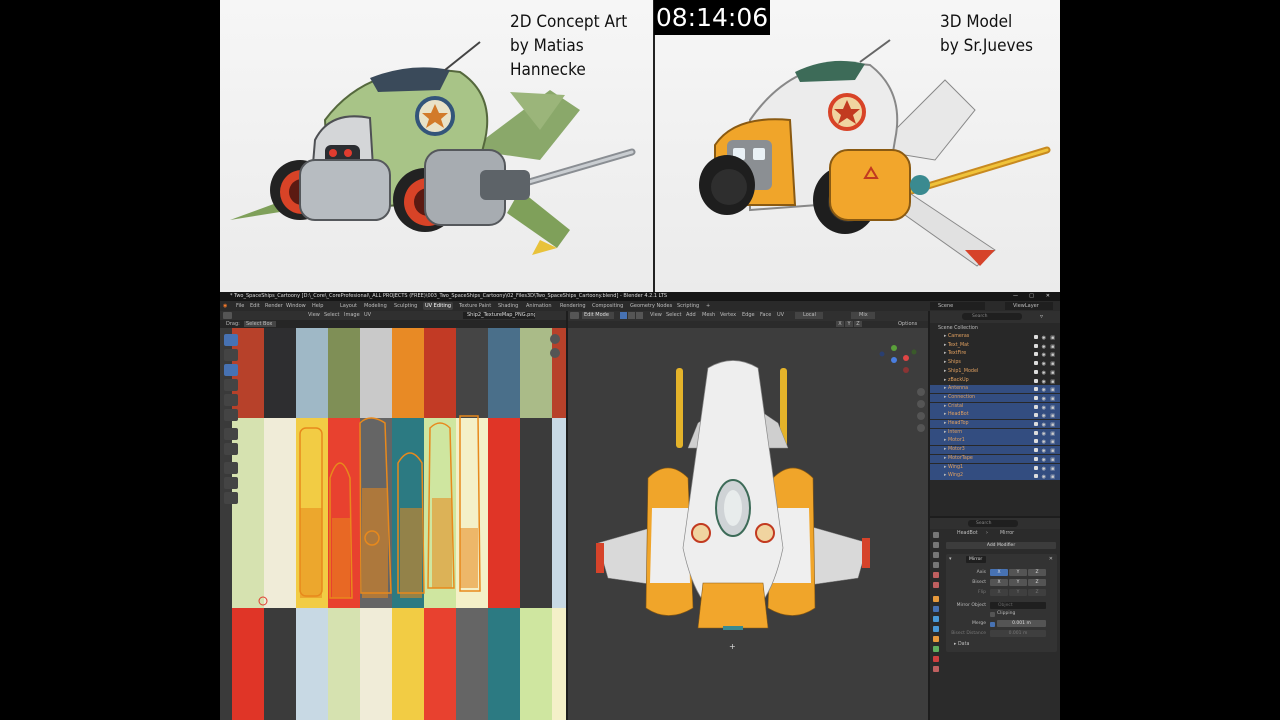 Image resolution: width=1280 pixels, height=720 pixels. Describe the element at coordinates (863, 315) in the screenshot. I see `pivot-dropdown: Mix` at that location.